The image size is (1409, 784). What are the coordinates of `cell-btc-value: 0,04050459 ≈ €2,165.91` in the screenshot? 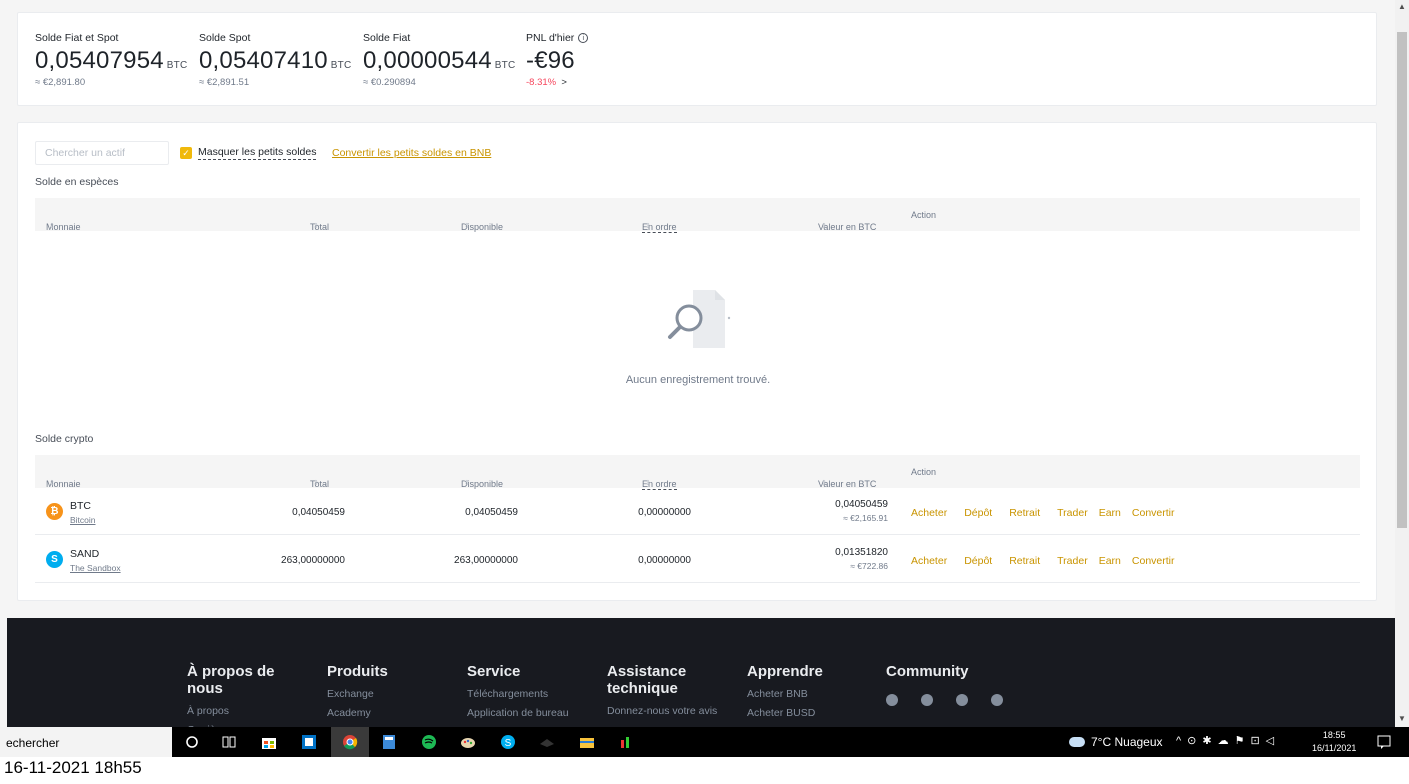 It's located at (861, 511).